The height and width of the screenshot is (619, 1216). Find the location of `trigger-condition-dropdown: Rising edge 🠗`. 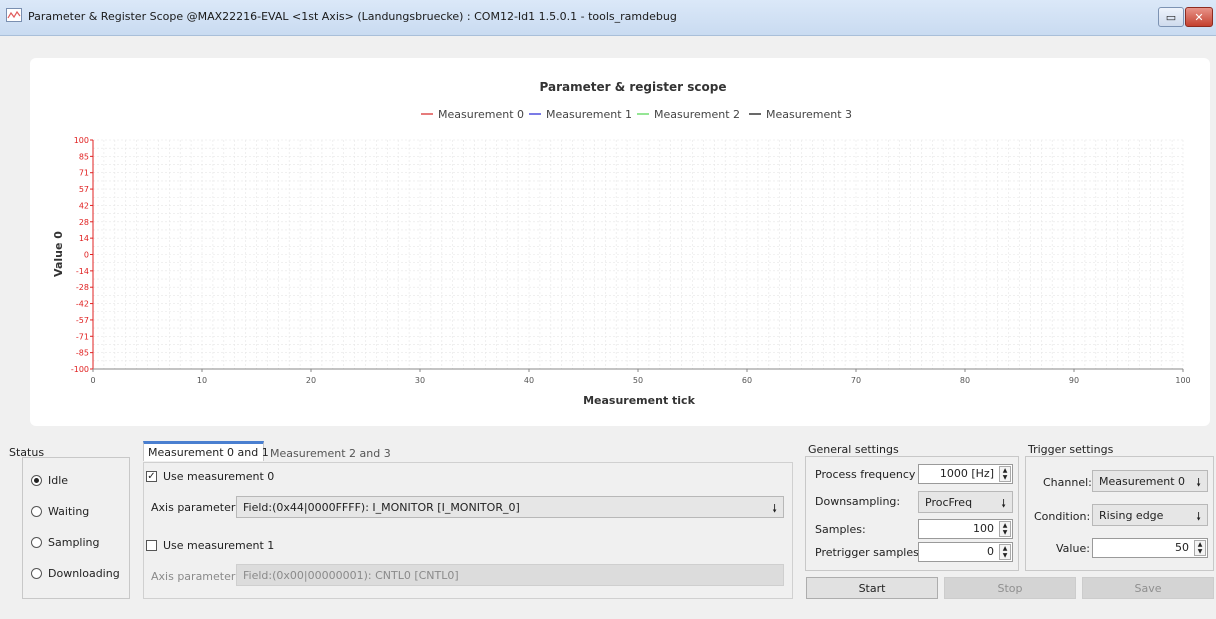

trigger-condition-dropdown: Rising edge 🠗 is located at coordinates (1150, 515).